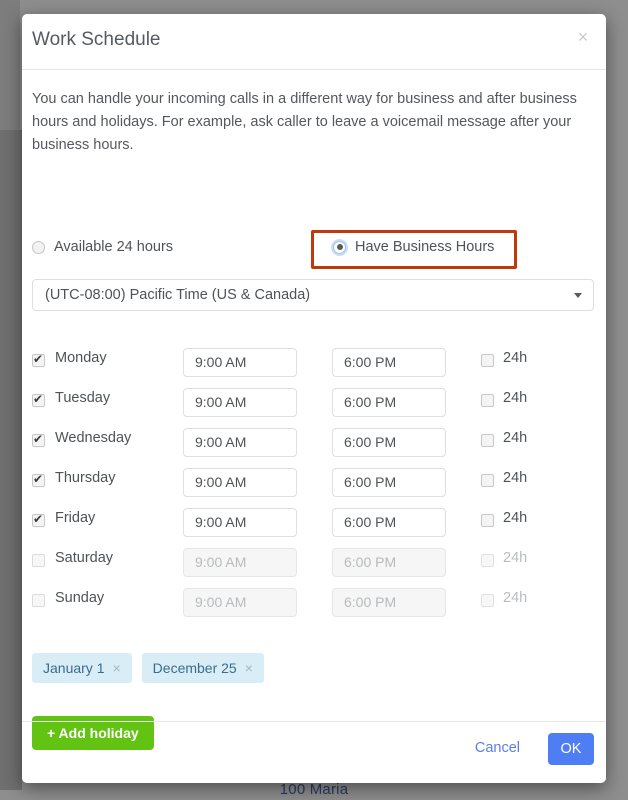 This screenshot has height=800, width=628. What do you see at coordinates (38, 519) in the screenshot?
I see `day-checkbox-friday` at bounding box center [38, 519].